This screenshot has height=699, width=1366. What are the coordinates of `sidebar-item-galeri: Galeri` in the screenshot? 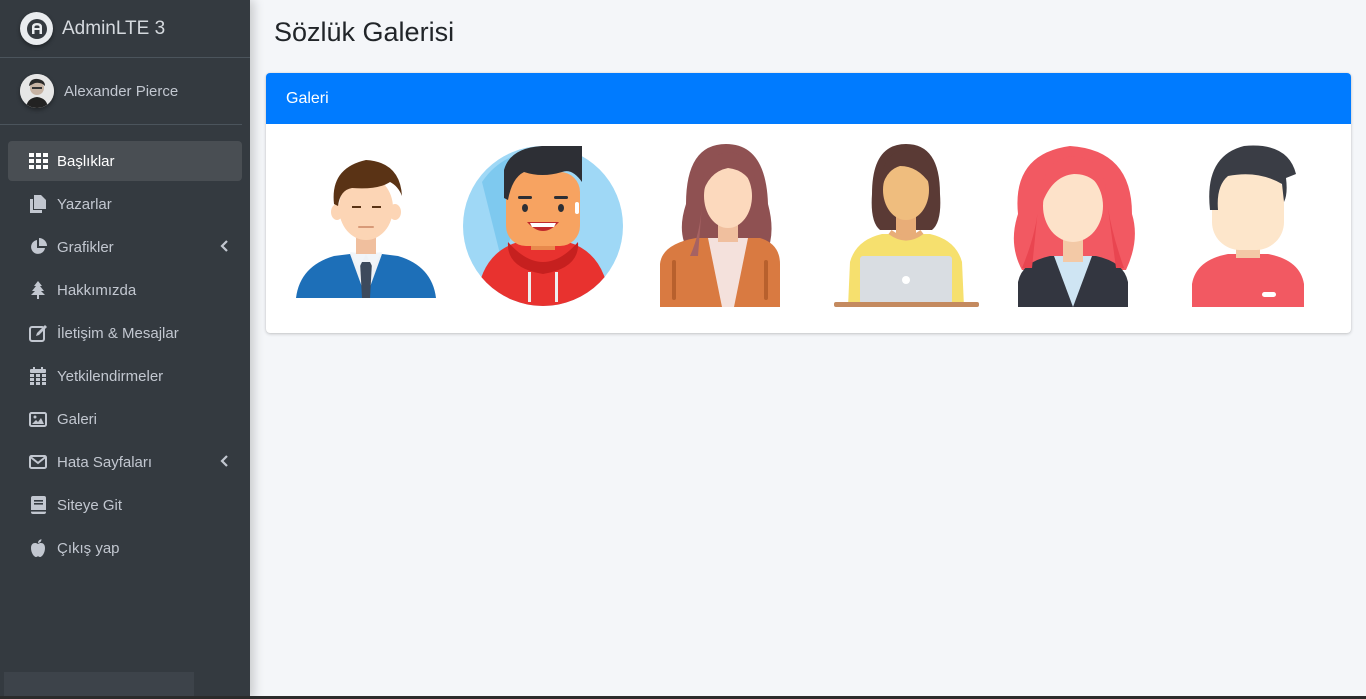 It's located at (125, 419).